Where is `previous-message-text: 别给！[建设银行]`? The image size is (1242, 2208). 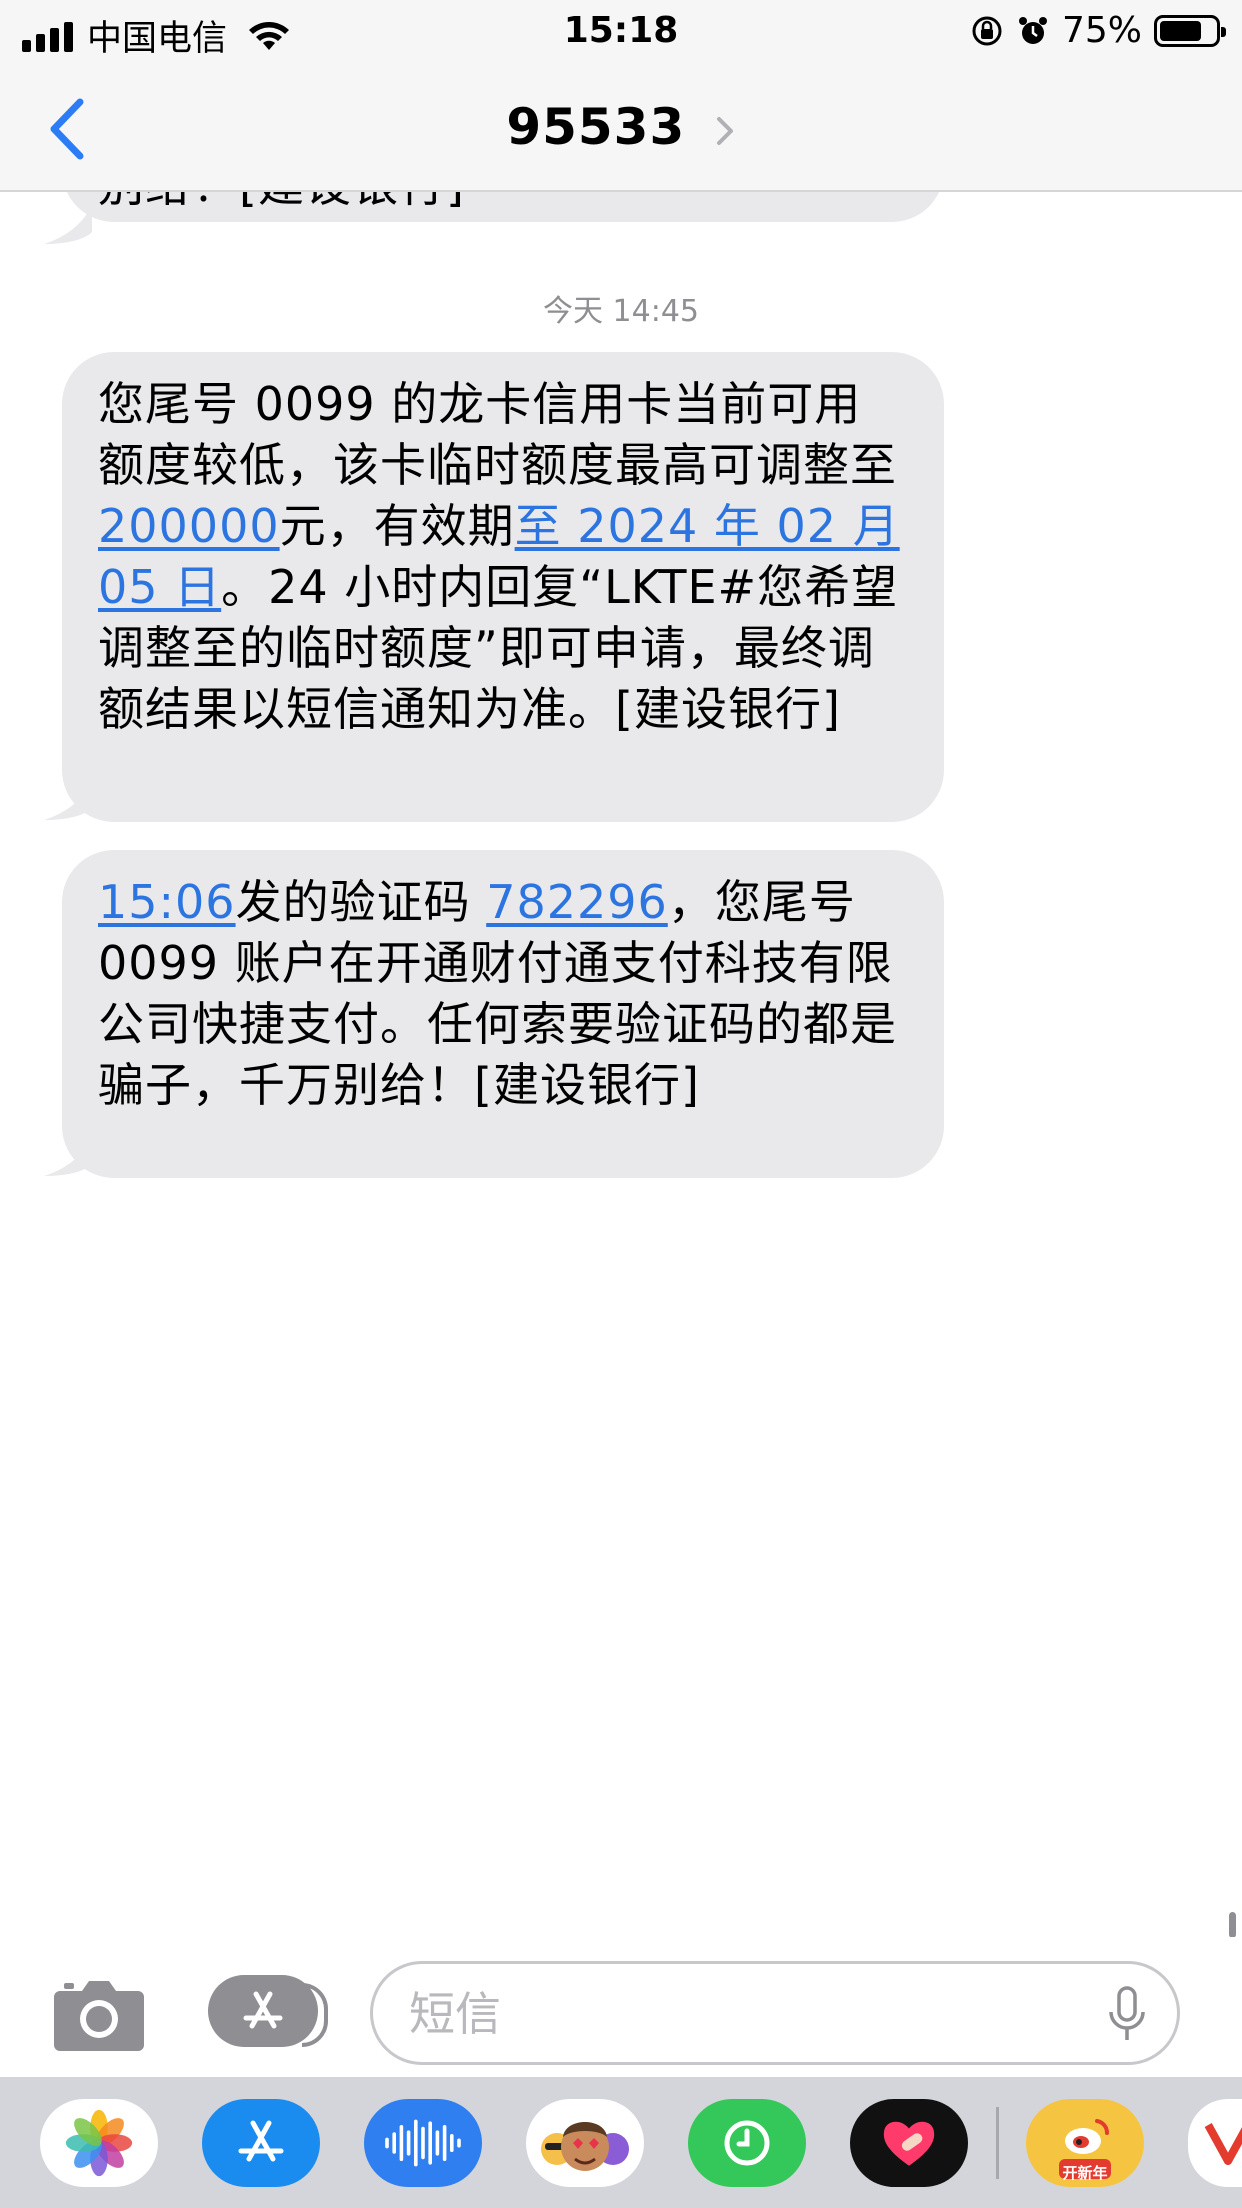 previous-message-text: 别给！[建设银行] is located at coordinates (281, 204).